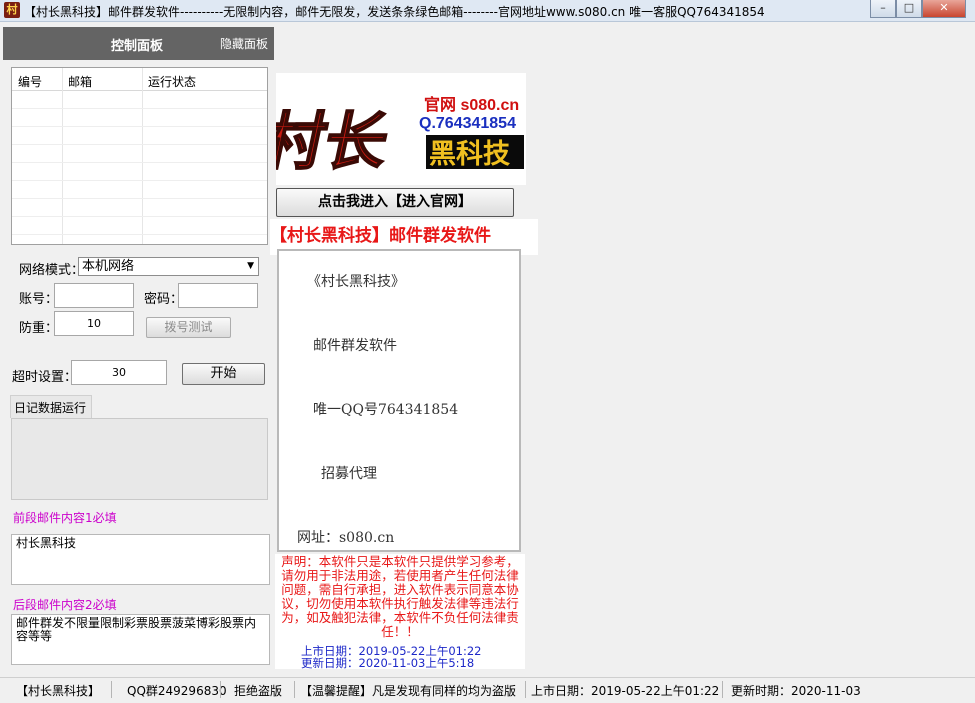  Describe the element at coordinates (380, 236) in the screenshot. I see `software-title: 【村长黑科技】邮件群发软件` at that location.